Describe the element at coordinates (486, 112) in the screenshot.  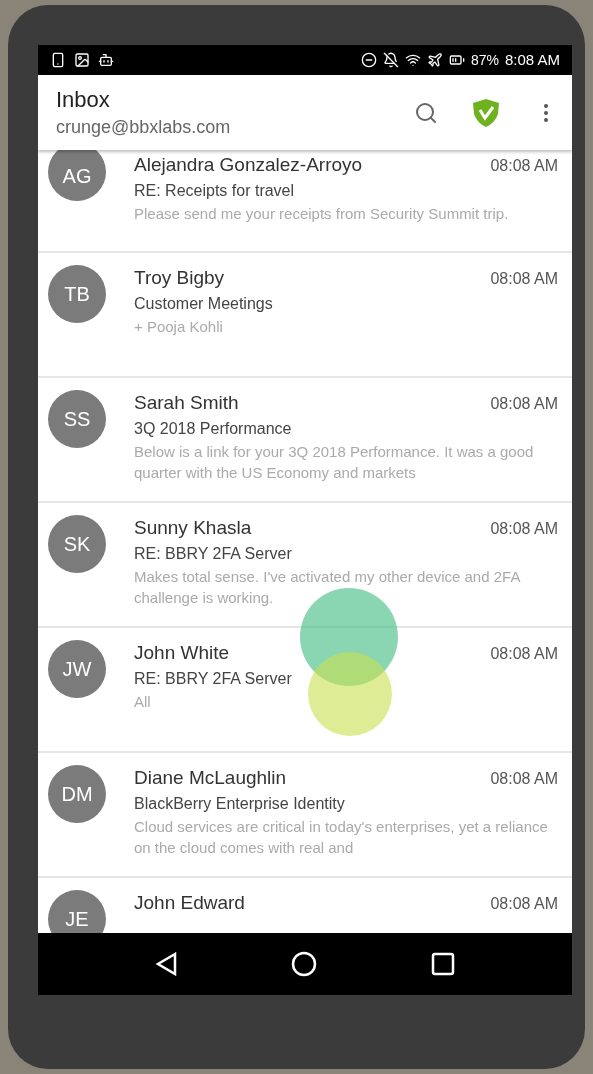
I see `shield-icon` at that location.